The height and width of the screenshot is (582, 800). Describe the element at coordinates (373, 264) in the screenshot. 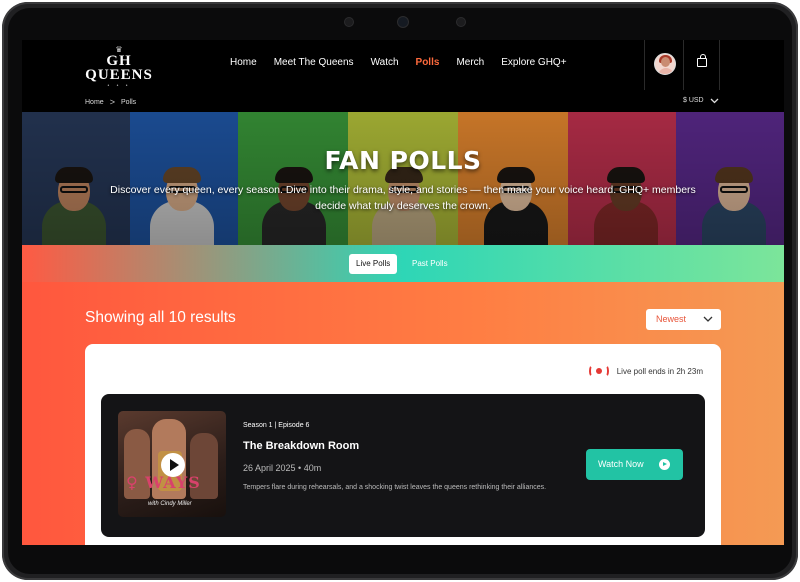

I see `tab-live-polls: Live Polls` at that location.